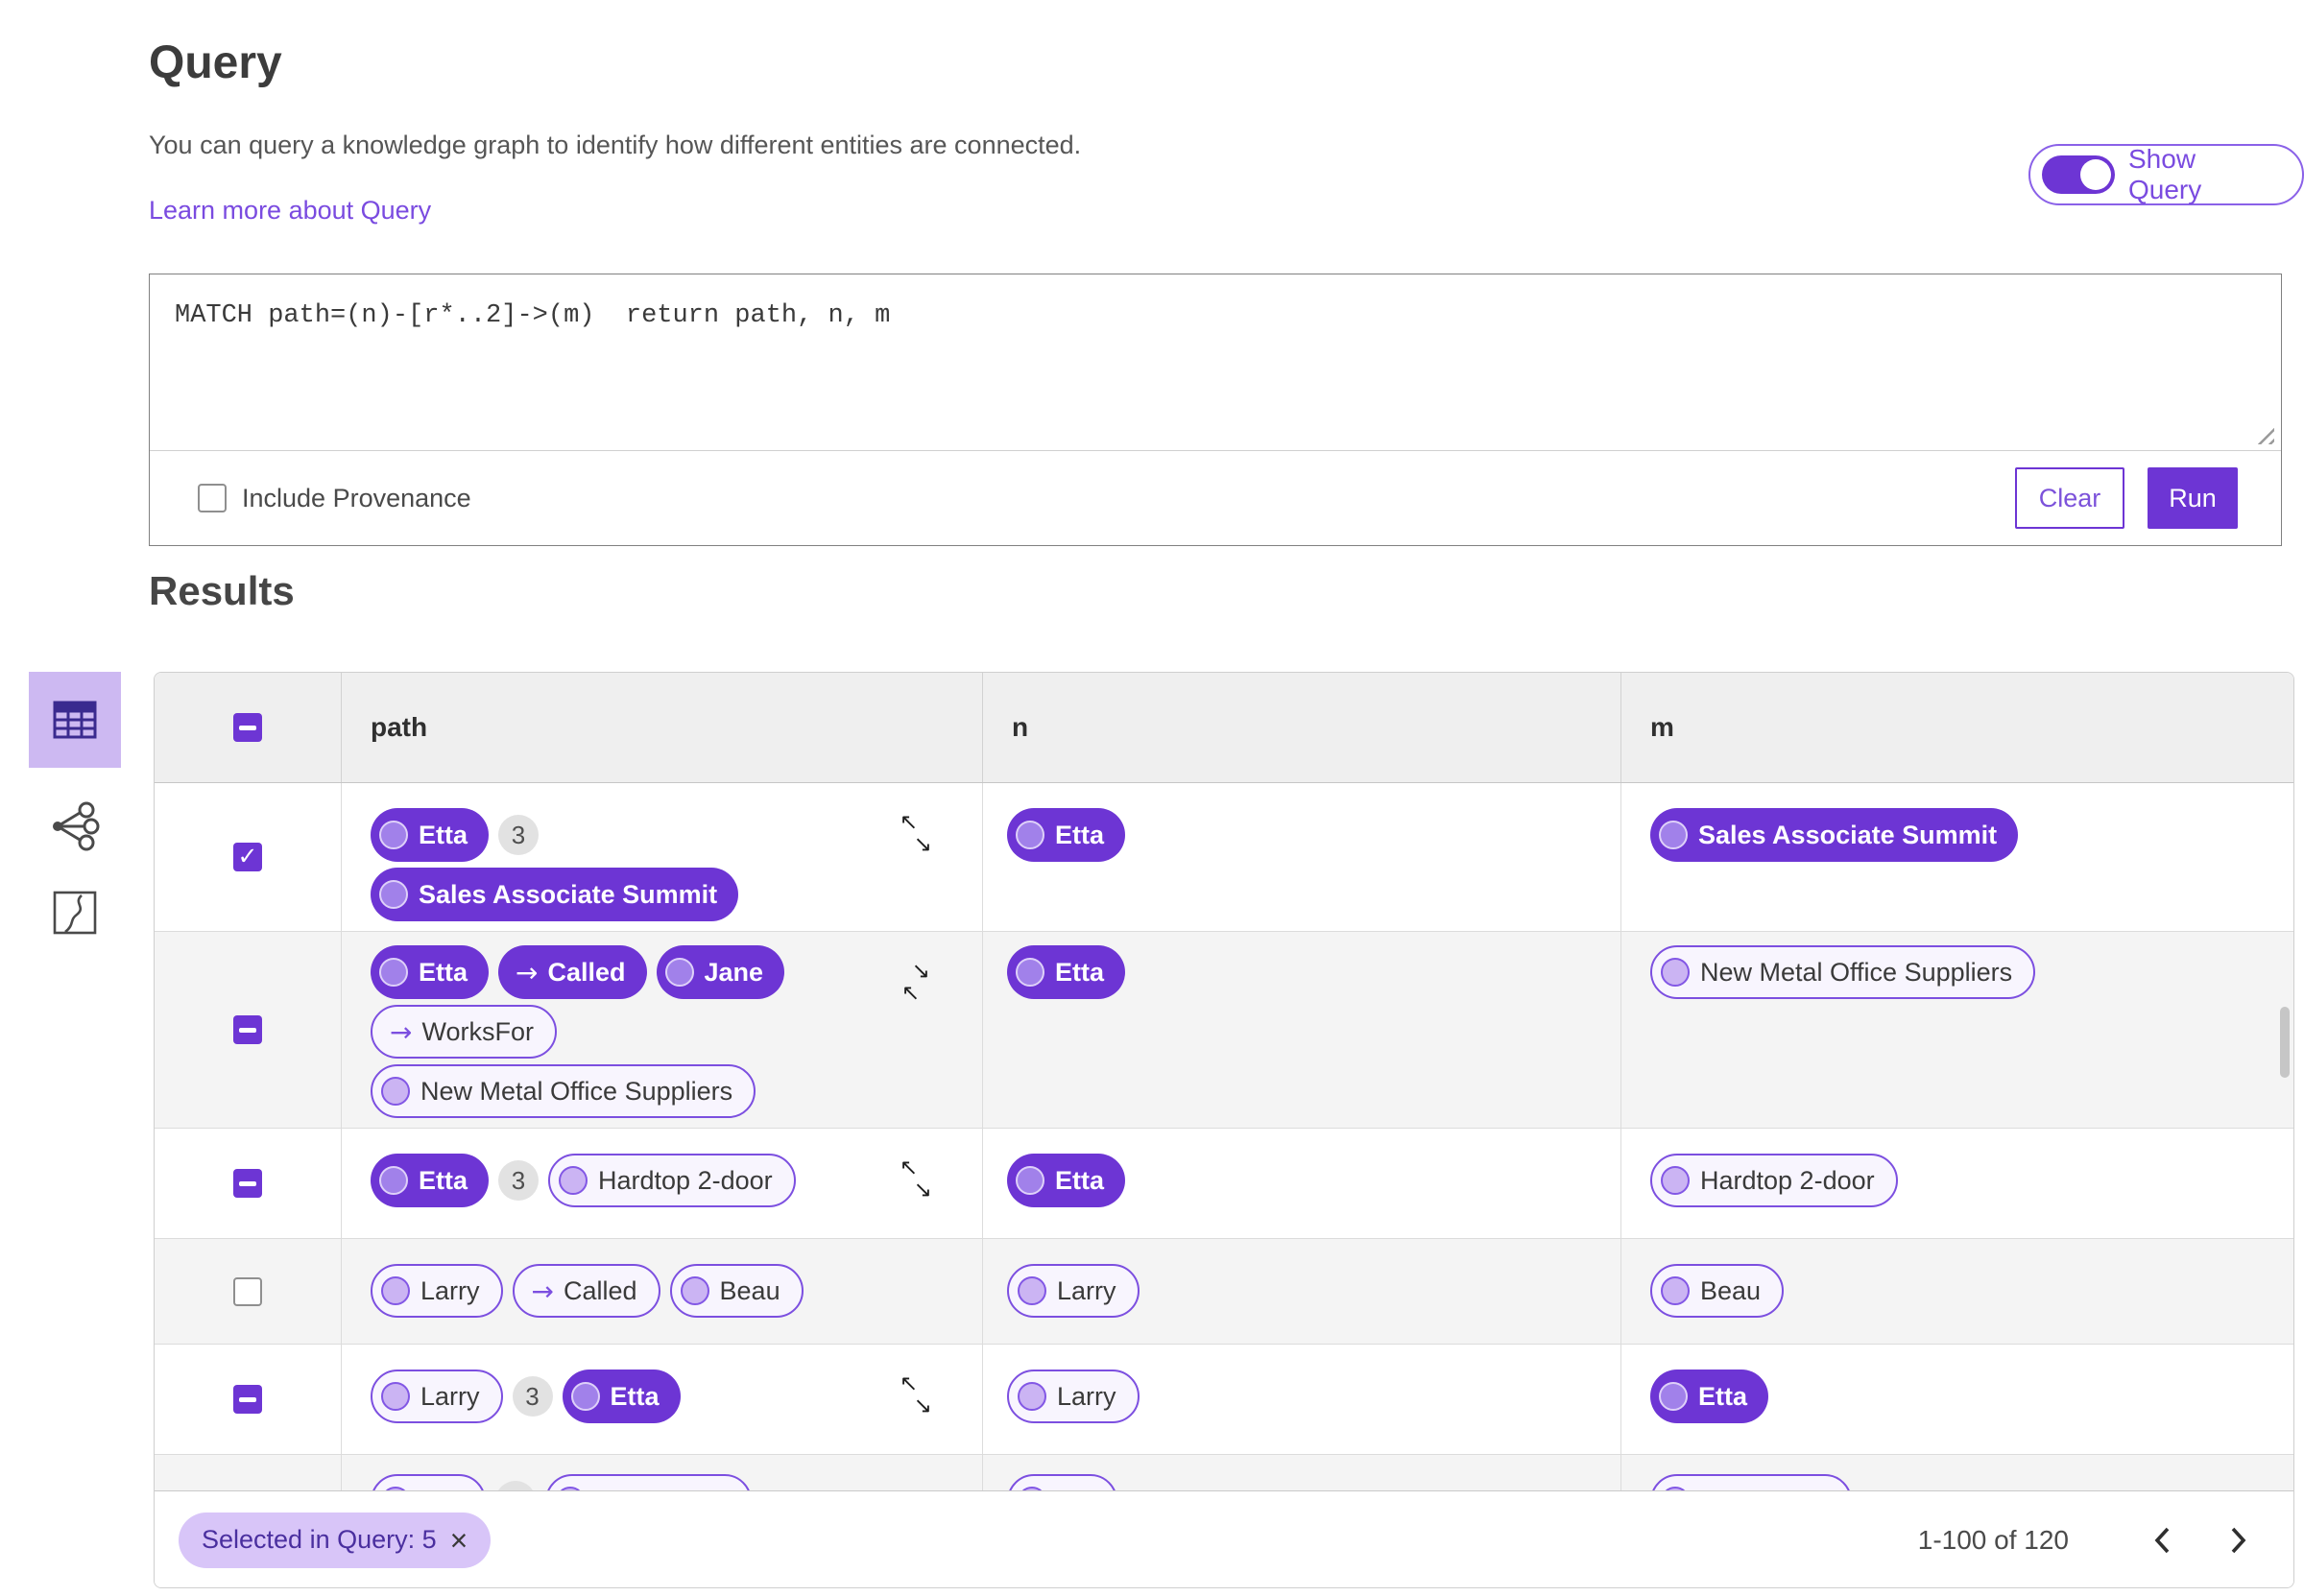  I want to click on results-heading: Results, so click(222, 590).